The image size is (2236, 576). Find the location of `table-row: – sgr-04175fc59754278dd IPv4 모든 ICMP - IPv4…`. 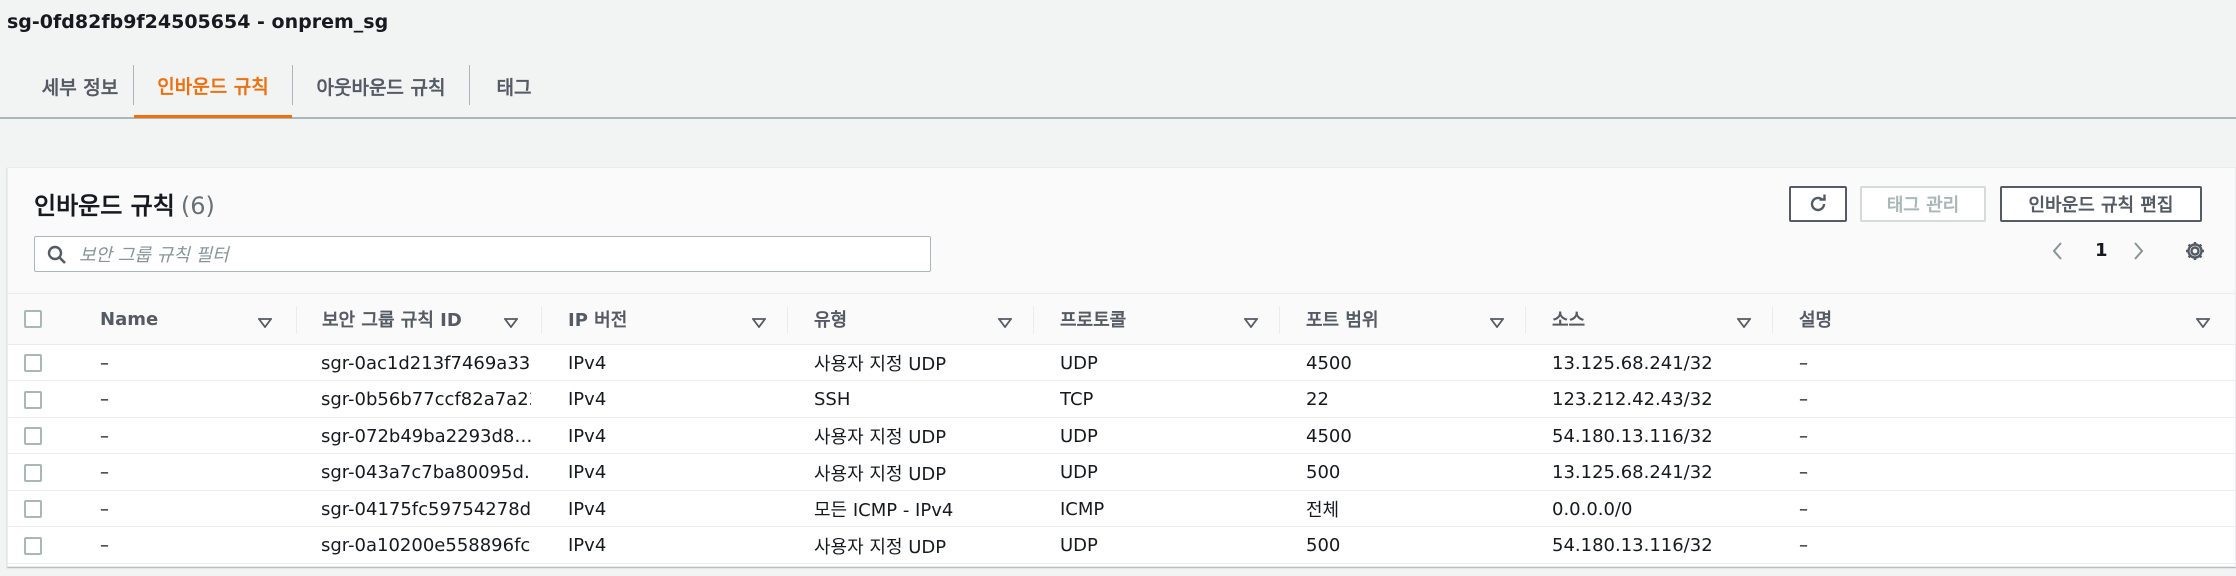

table-row: – sgr-04175fc59754278dd IPv4 모든 ICMP - IPv4… is located at coordinates (1121, 509).